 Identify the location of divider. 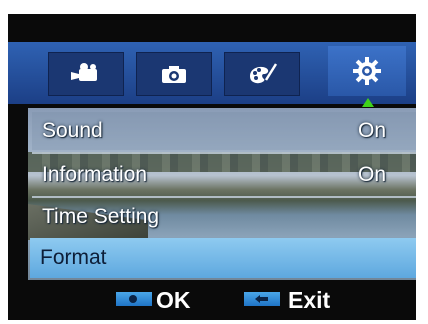
(224, 153).